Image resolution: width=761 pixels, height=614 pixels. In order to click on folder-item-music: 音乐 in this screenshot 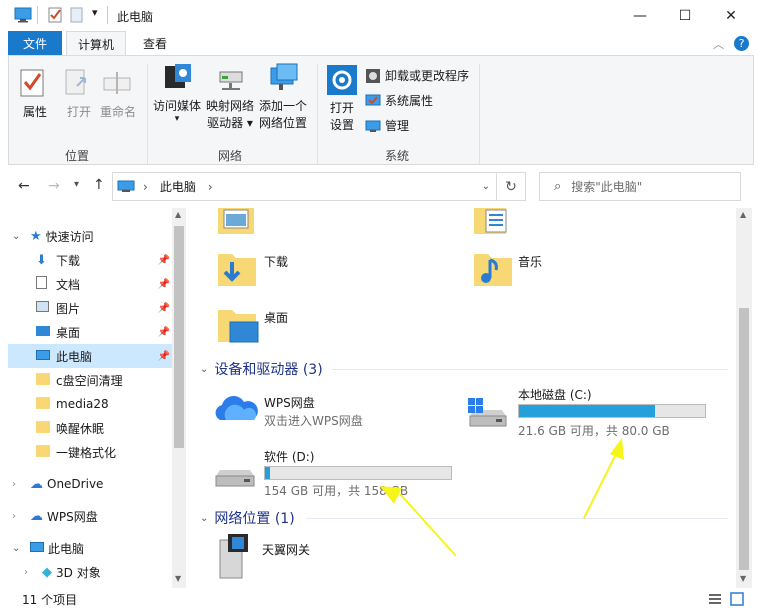, I will do `click(592, 272)`.